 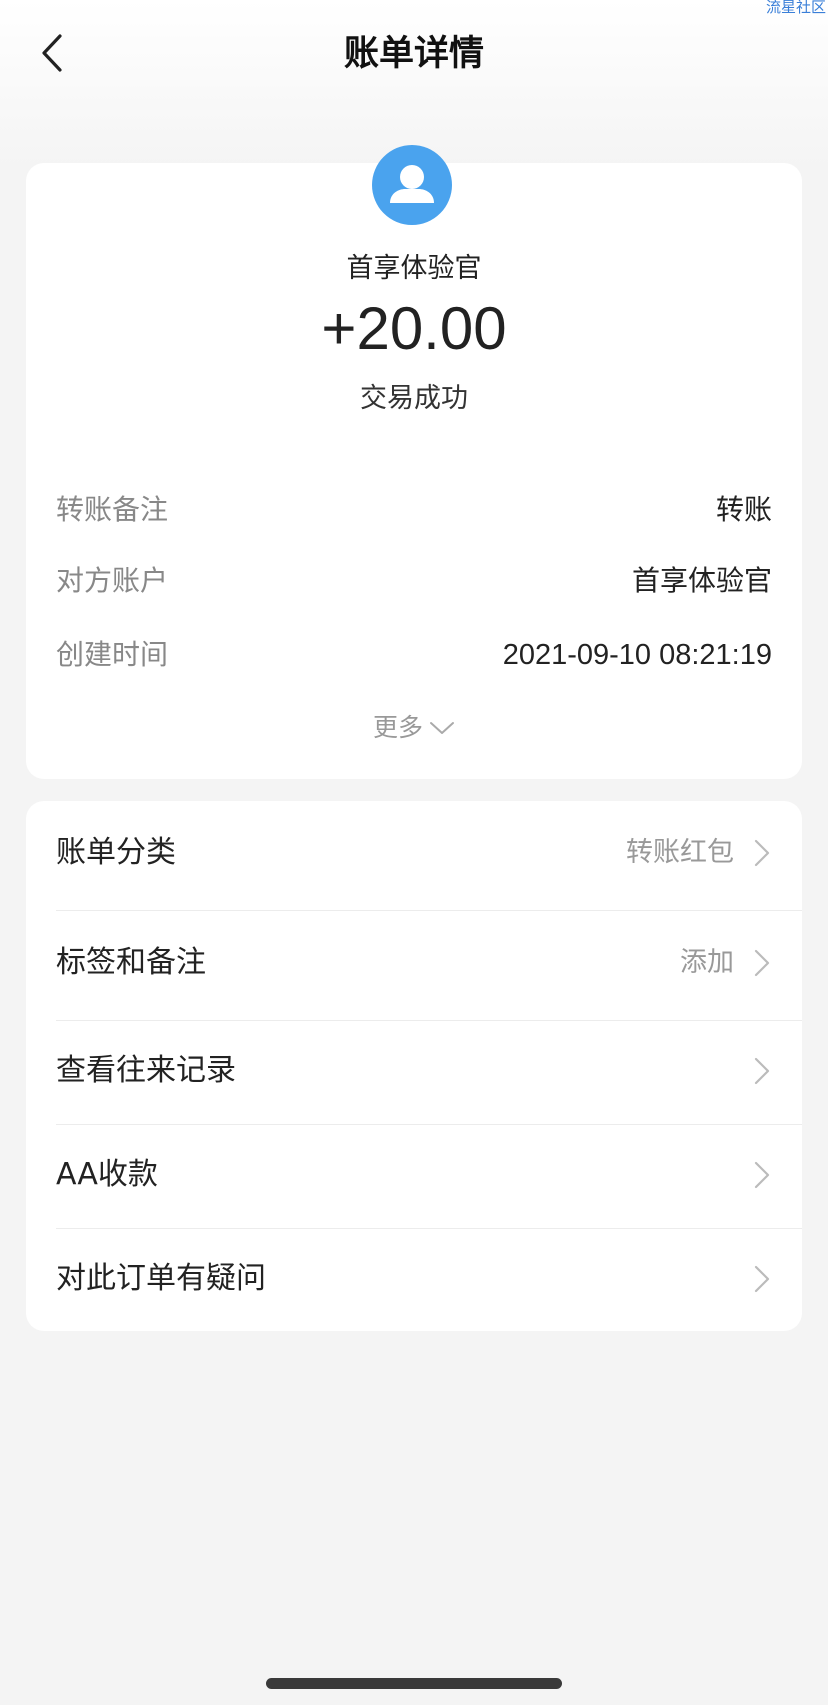 What do you see at coordinates (637, 655) in the screenshot?
I see `detail-value: 2021-09-10 08:21:19` at bounding box center [637, 655].